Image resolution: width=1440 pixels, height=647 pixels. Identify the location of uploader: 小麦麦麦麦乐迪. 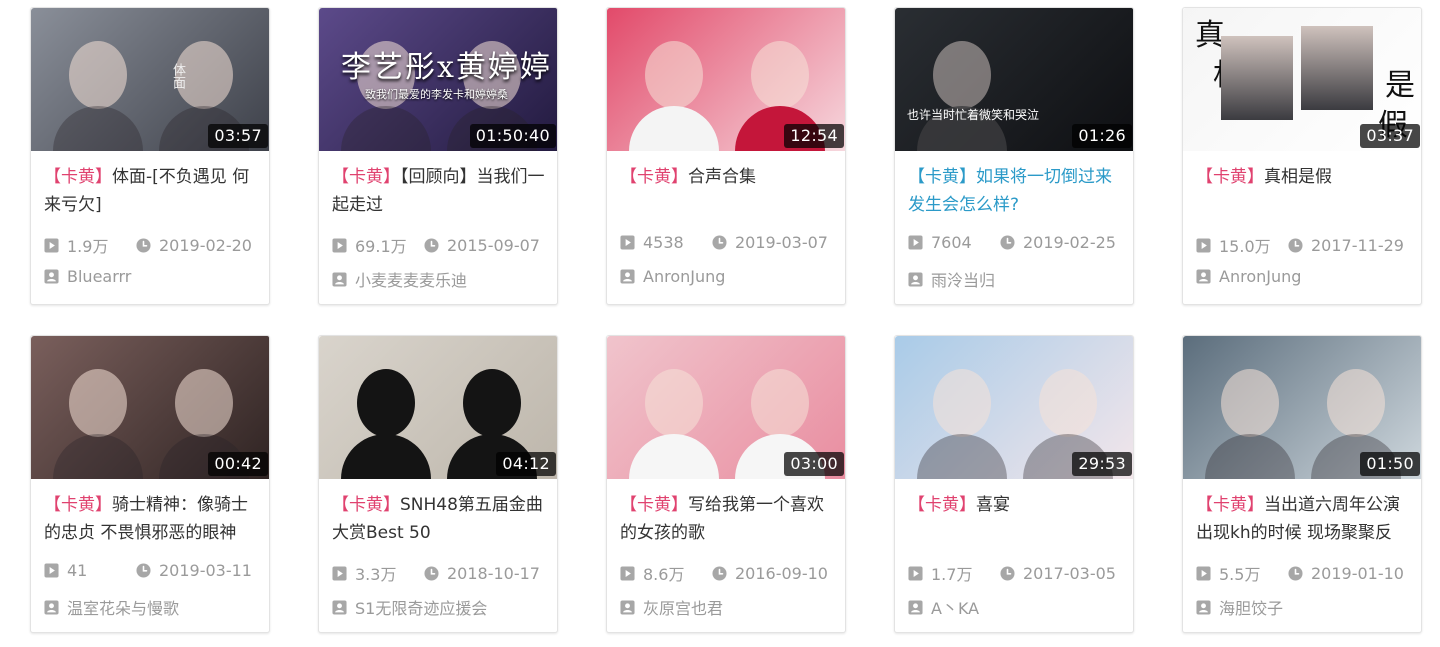
(399, 279).